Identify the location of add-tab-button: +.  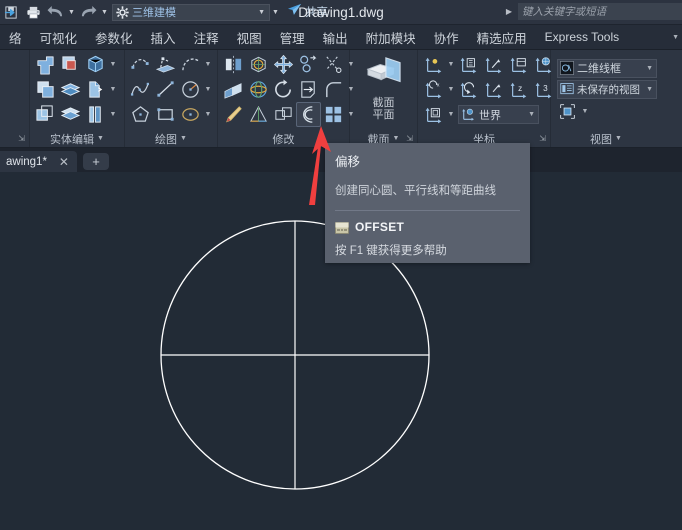
(95, 161).